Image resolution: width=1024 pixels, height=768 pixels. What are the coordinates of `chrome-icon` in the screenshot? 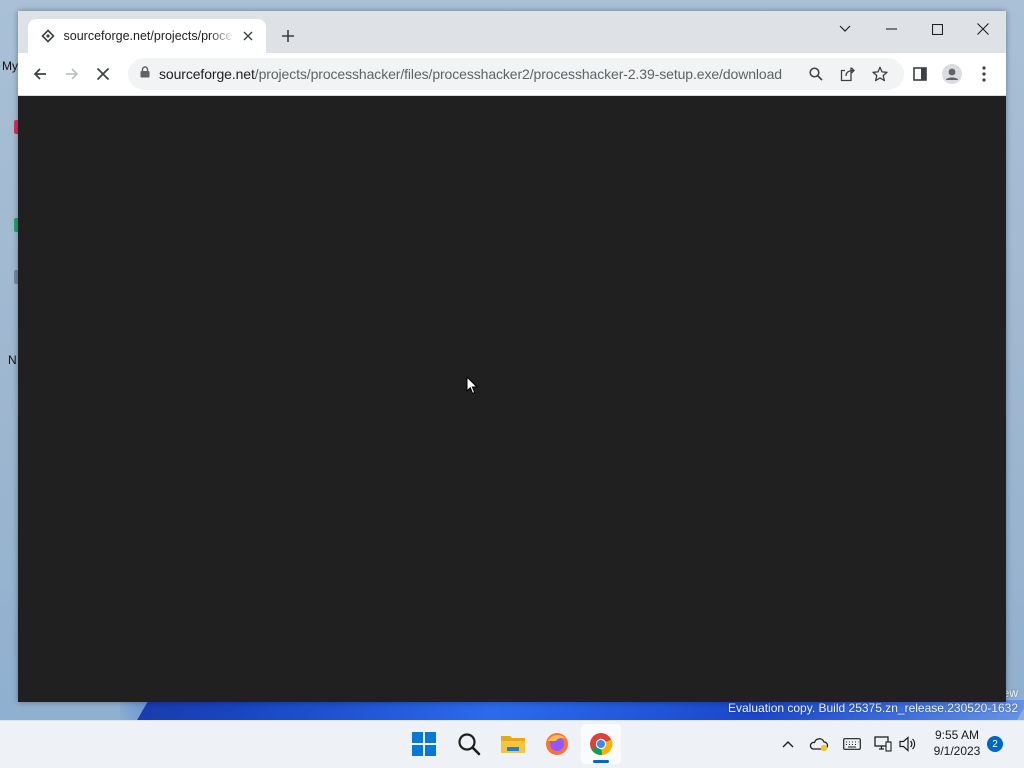 It's located at (601, 744).